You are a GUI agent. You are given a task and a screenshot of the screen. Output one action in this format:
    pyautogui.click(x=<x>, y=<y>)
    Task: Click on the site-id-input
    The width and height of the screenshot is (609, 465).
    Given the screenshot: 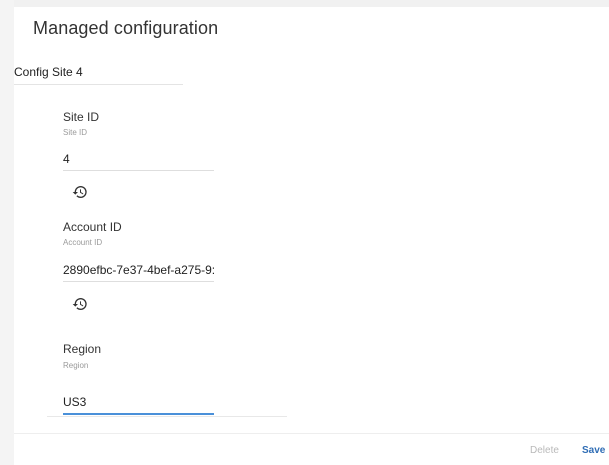 What is the action you would take?
    pyautogui.click(x=138, y=159)
    